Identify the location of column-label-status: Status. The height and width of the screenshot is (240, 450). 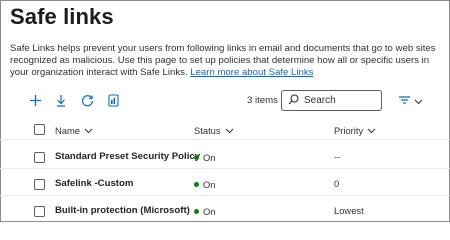
(207, 130).